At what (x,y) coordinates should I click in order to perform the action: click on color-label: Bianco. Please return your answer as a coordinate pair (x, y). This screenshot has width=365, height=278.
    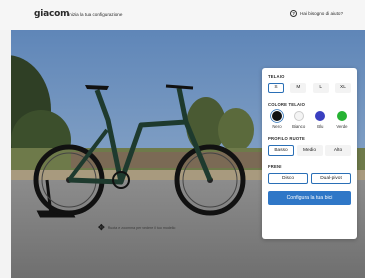
    Looking at the image, I should click on (299, 126).